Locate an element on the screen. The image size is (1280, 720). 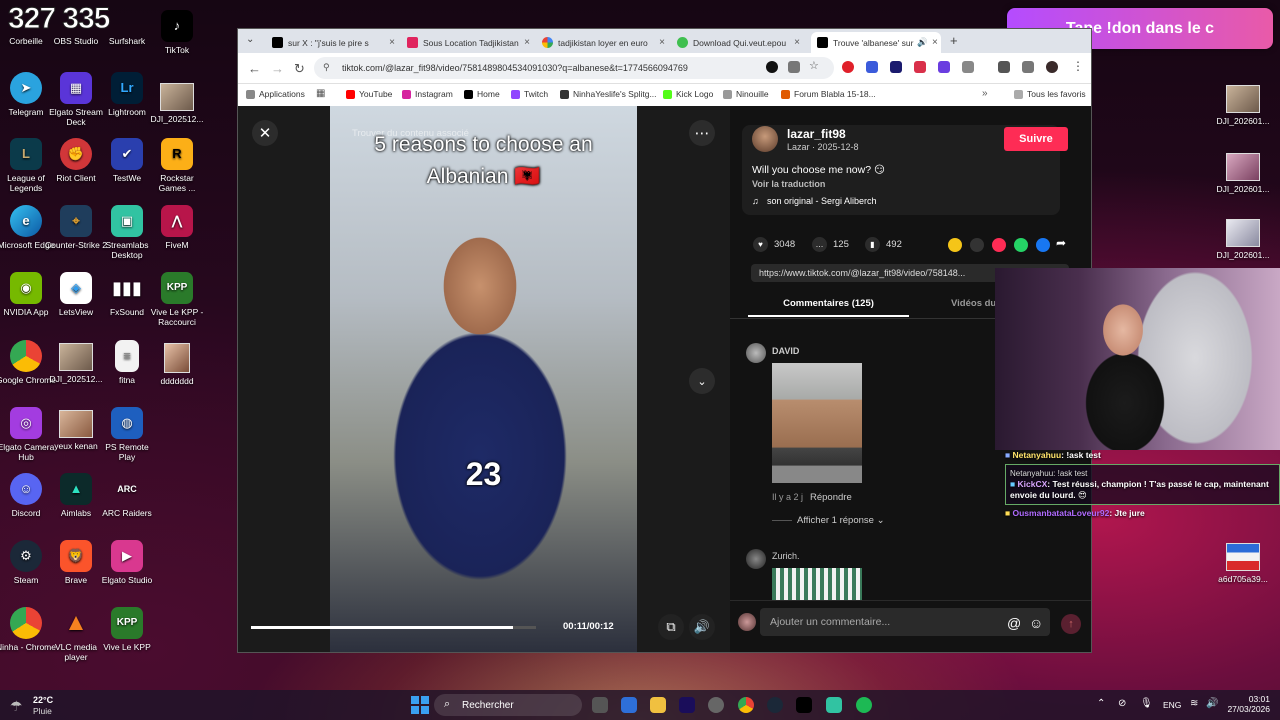
clock: 03:01 27/03/2026 is located at coordinates (1247, 704).